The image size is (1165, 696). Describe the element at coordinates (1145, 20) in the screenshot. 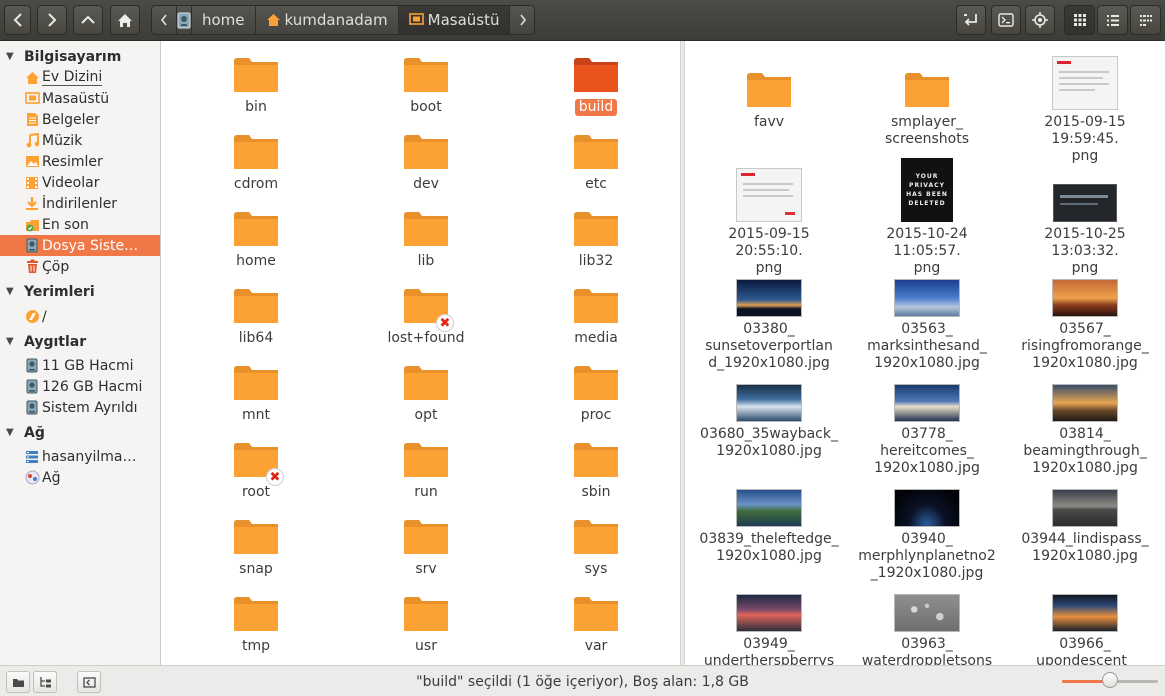

I see `compact-view-button` at that location.